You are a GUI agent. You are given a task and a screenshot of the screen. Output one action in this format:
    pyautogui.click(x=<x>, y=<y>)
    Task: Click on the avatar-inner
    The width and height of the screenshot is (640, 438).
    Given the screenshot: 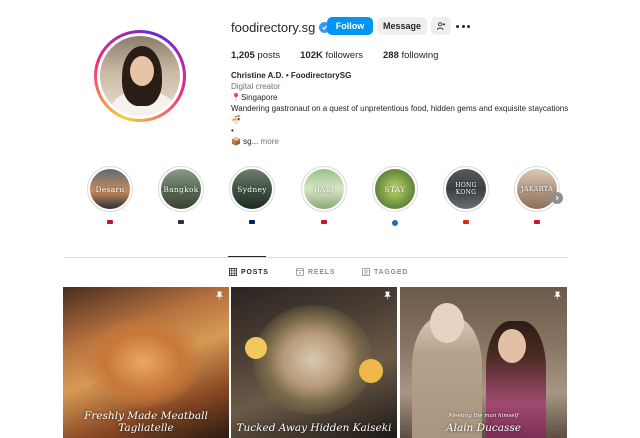 What is the action you would take?
    pyautogui.click(x=140, y=76)
    